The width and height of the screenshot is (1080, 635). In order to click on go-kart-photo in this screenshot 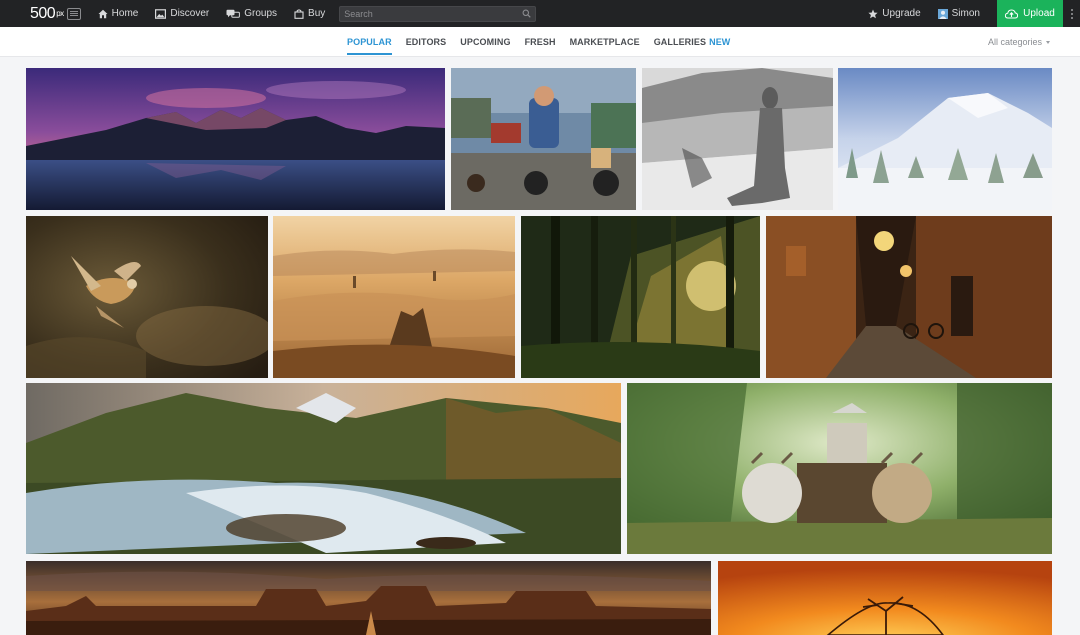, I will do `click(543, 139)`.